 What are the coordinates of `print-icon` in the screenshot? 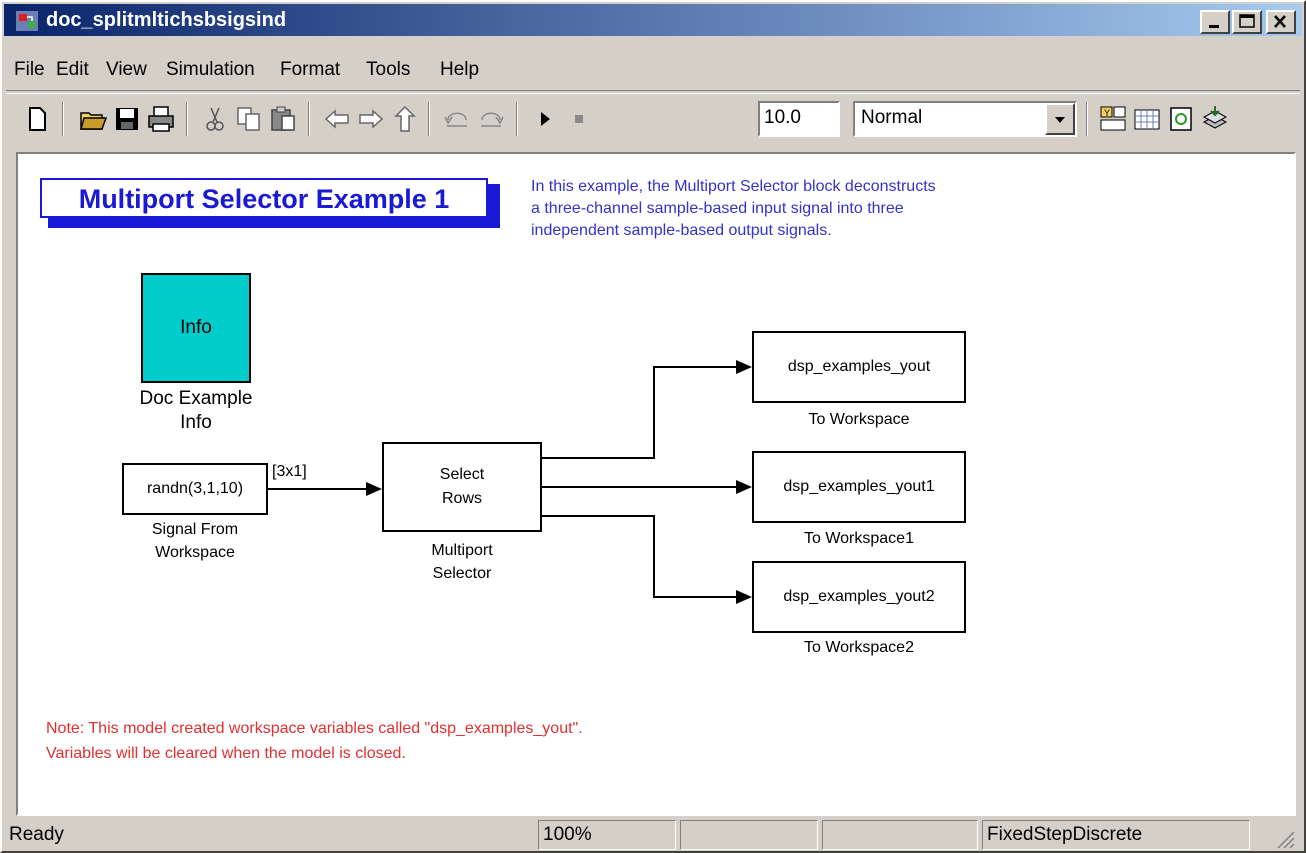 It's located at (161, 119).